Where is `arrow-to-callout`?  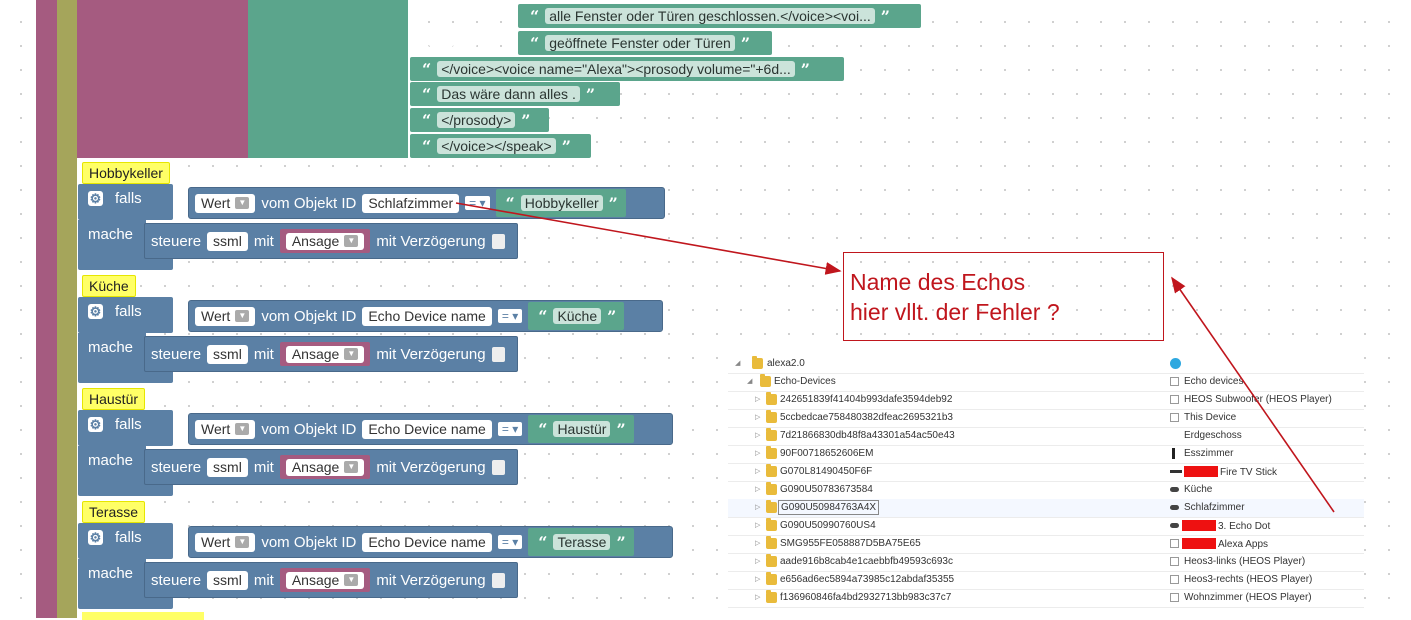 arrow-to-callout is located at coordinates (648, 238).